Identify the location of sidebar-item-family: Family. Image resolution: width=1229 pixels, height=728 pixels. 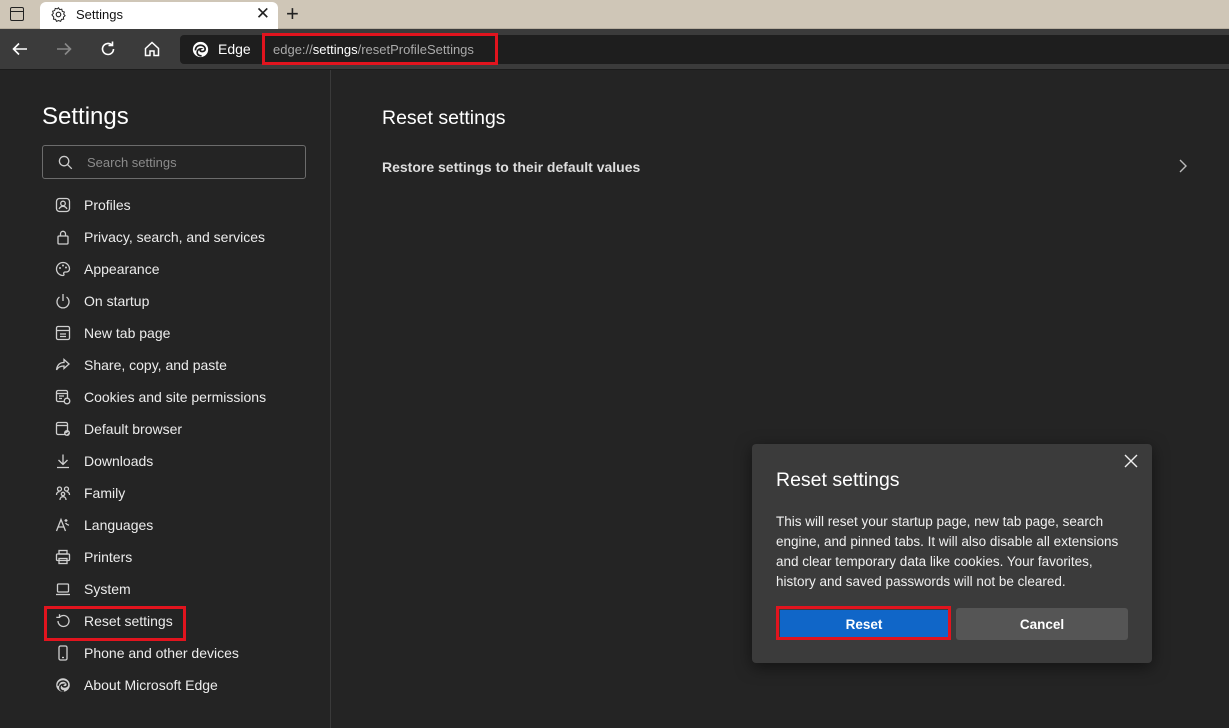
(184, 493).